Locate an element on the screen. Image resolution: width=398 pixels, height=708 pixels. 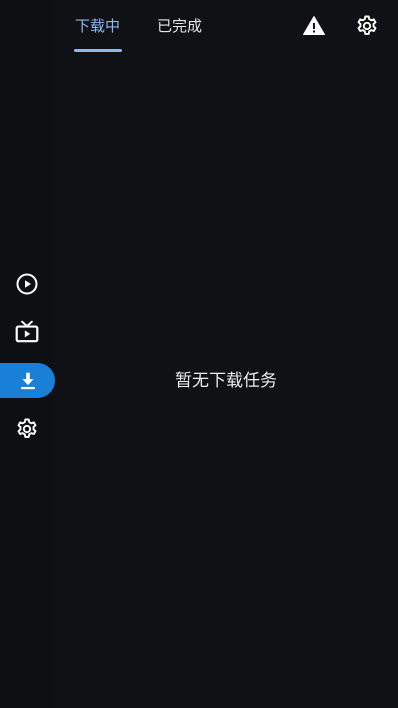
nav-item-settings is located at coordinates (27, 429).